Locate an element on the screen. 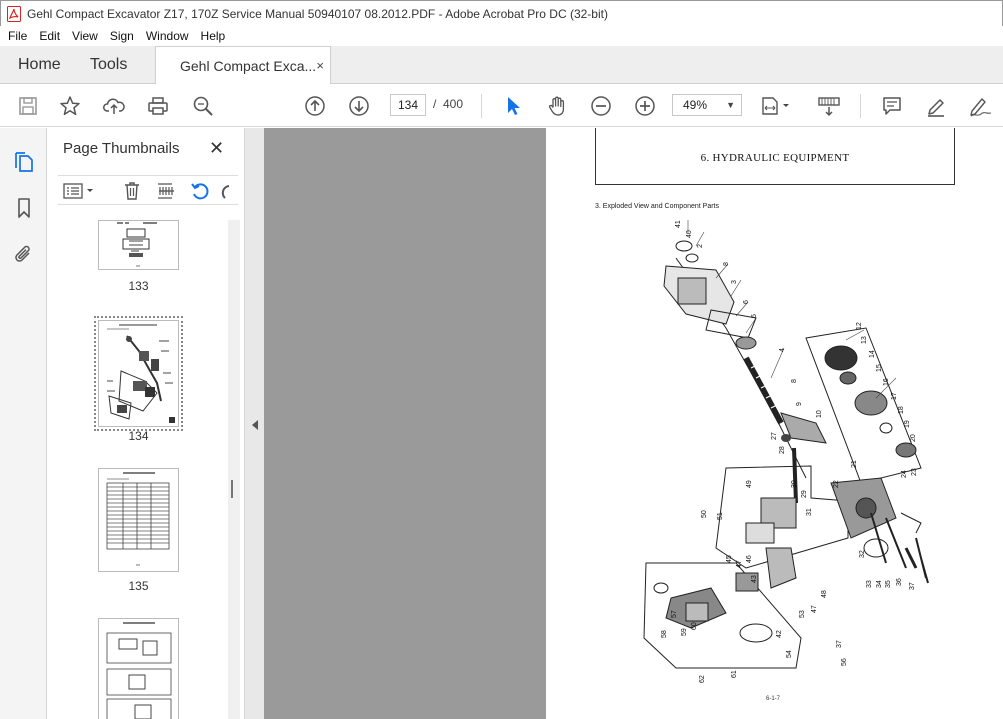 The height and width of the screenshot is (719, 1003). svg-text: 47 is located at coordinates (739, 564).